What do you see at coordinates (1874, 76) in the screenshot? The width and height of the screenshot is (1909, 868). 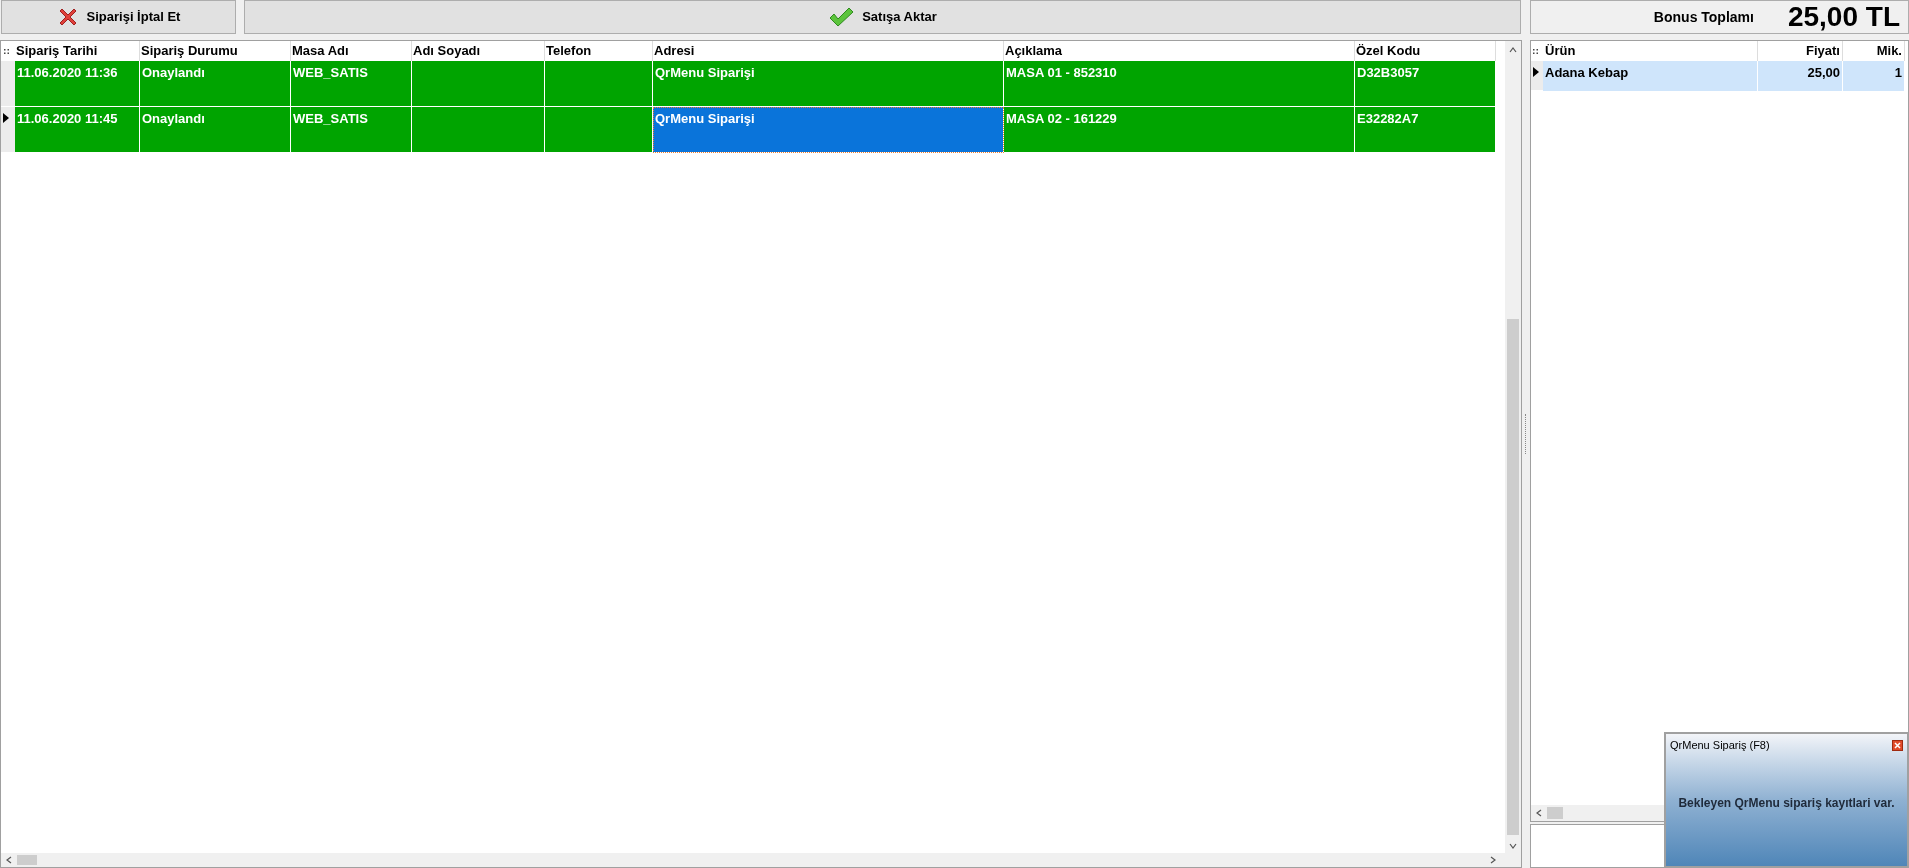 I see `table-cell: 1` at bounding box center [1874, 76].